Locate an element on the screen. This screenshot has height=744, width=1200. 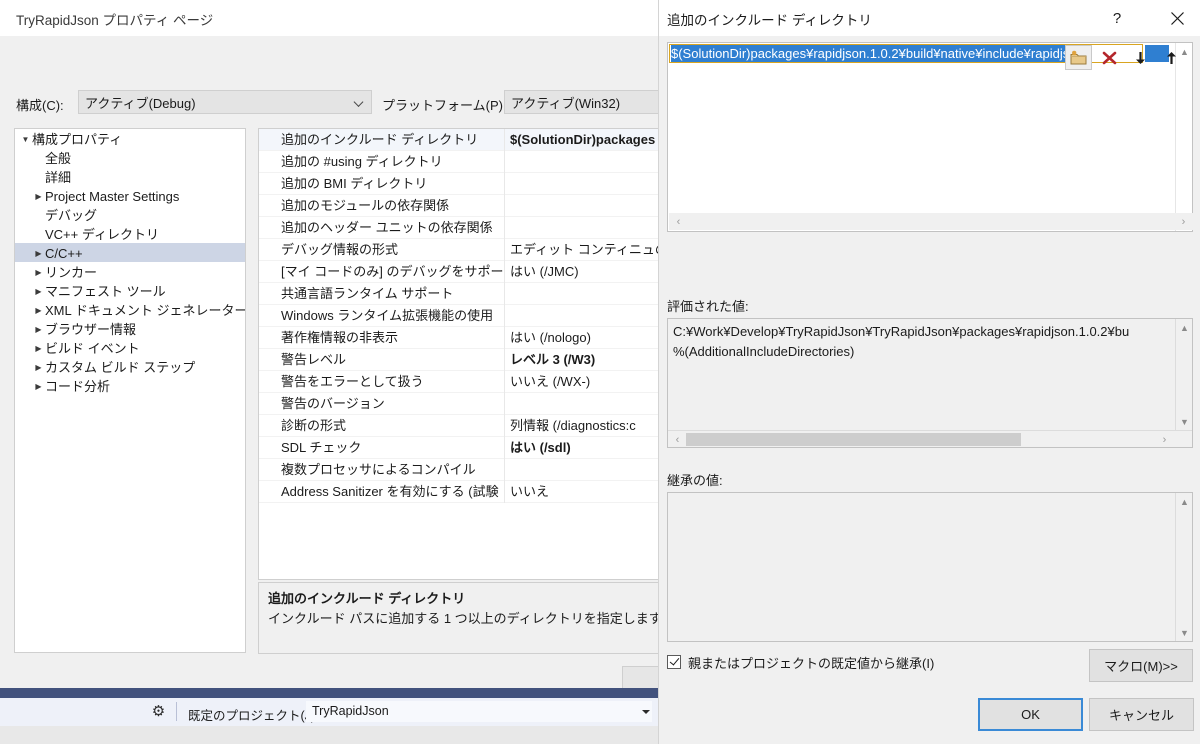
property-value: いいえ is located at coordinates (581, 492).